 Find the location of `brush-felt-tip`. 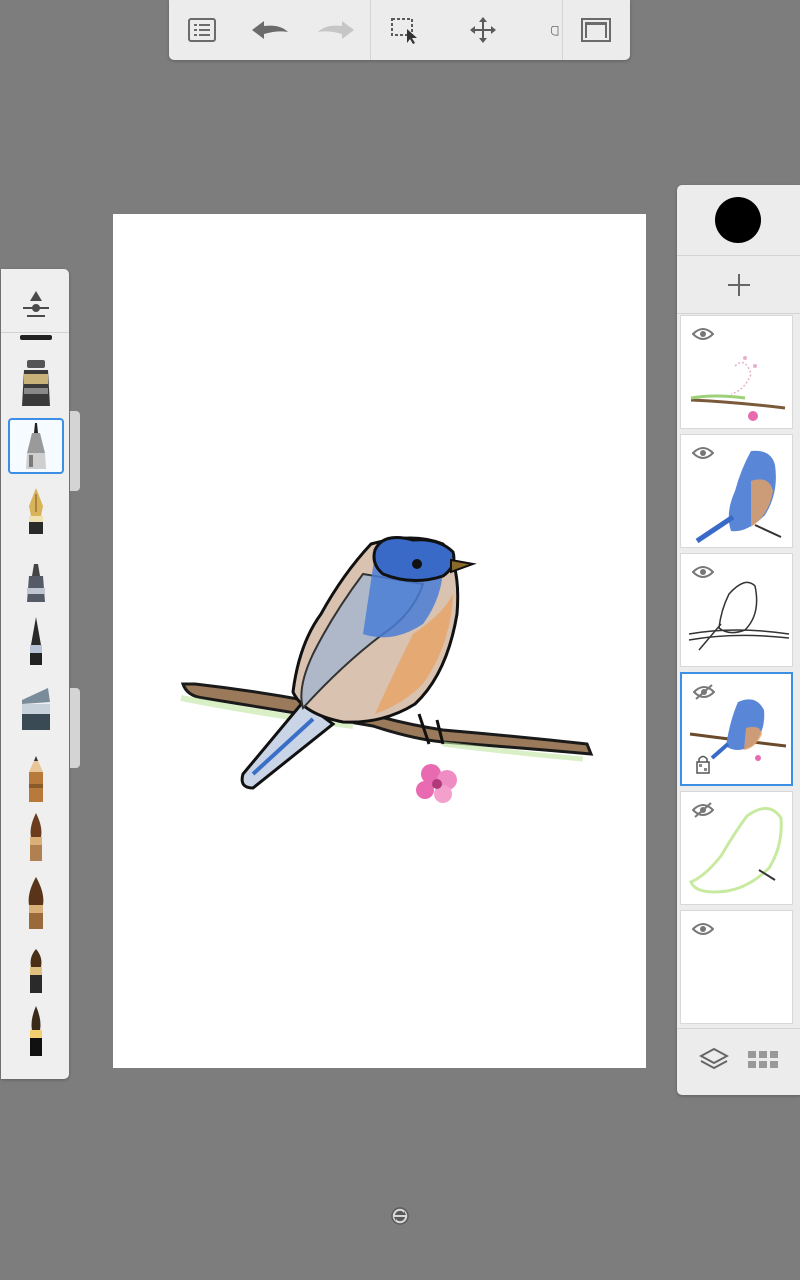

brush-felt-tip is located at coordinates (36, 583).